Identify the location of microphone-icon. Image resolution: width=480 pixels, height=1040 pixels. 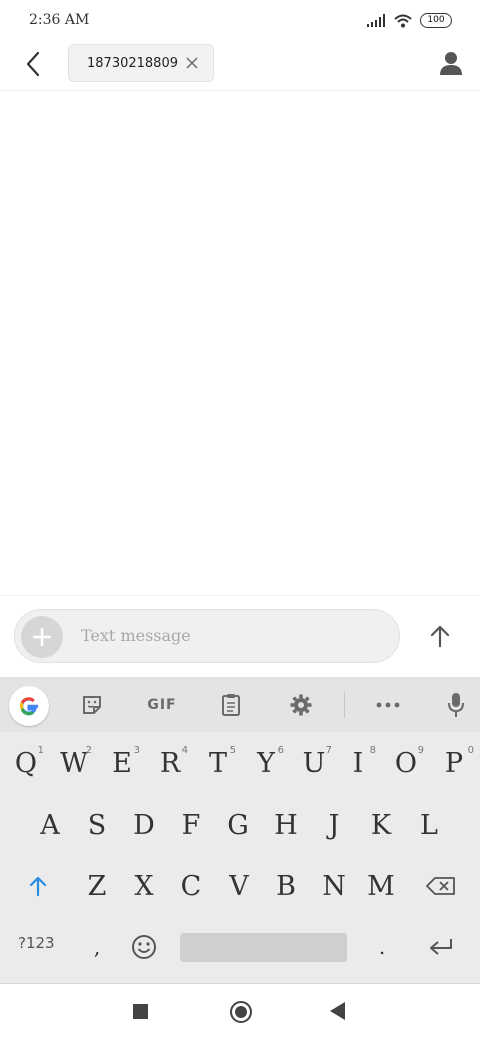
(456, 705).